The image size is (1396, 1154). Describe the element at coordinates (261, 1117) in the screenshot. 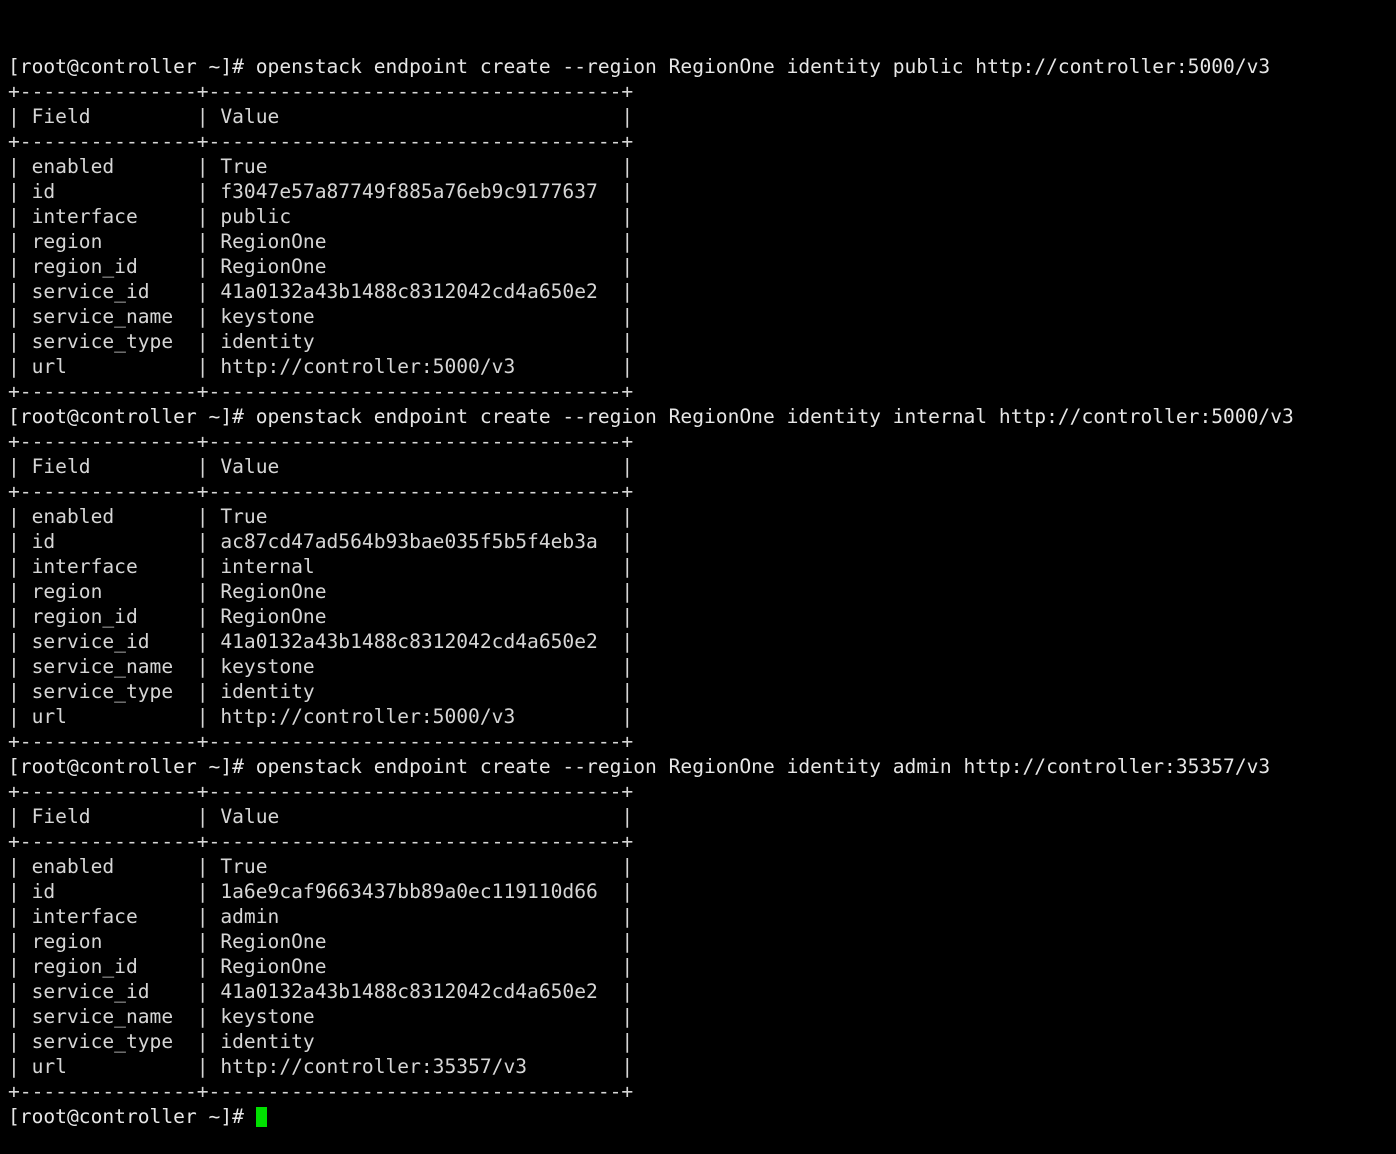

I see `text-cursor` at that location.